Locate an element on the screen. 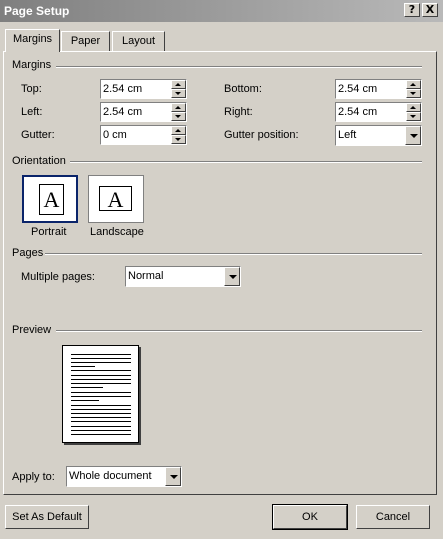 The width and height of the screenshot is (443, 539). help-button: ? is located at coordinates (412, 10).